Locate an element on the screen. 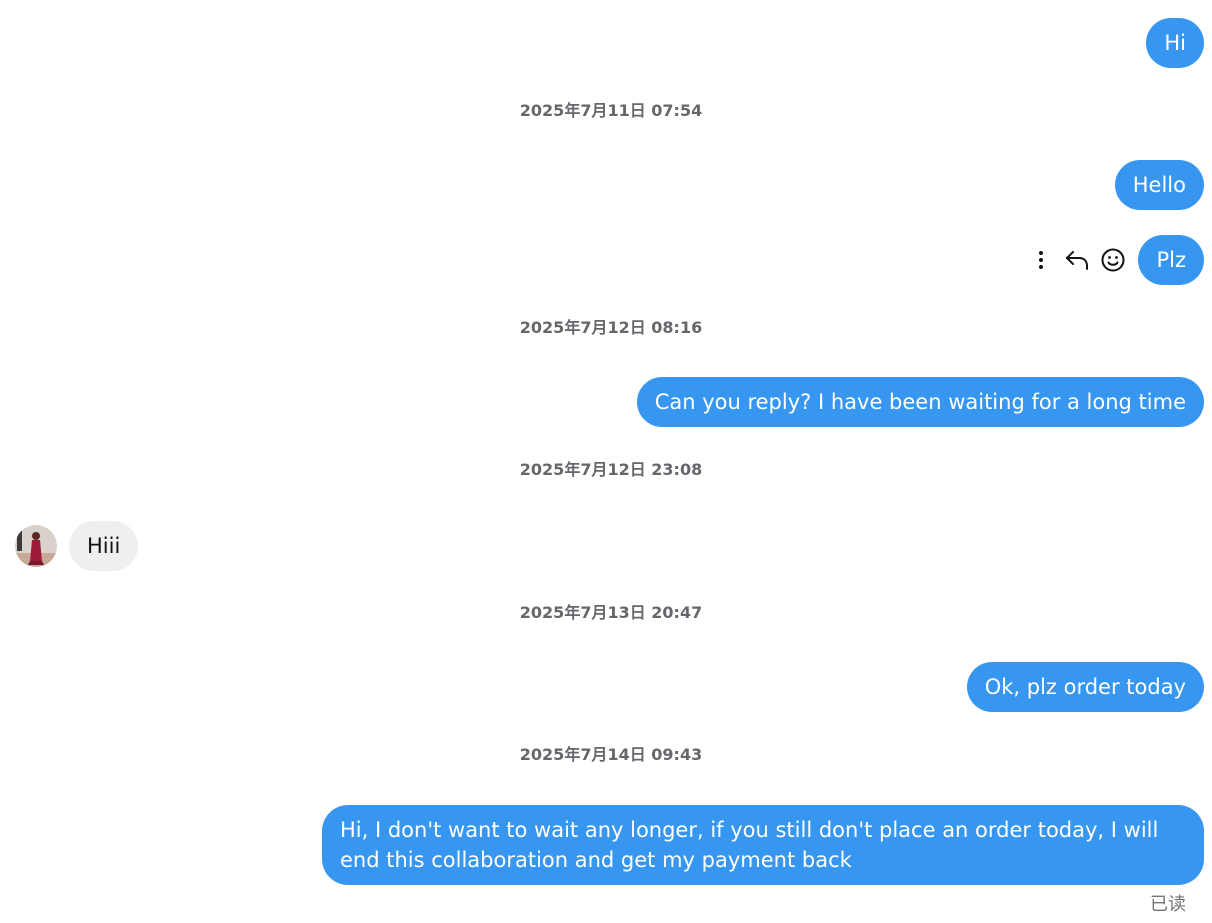 This screenshot has width=1212, height=923. timestamp: 2025年7月12日 08:16 is located at coordinates (611, 327).